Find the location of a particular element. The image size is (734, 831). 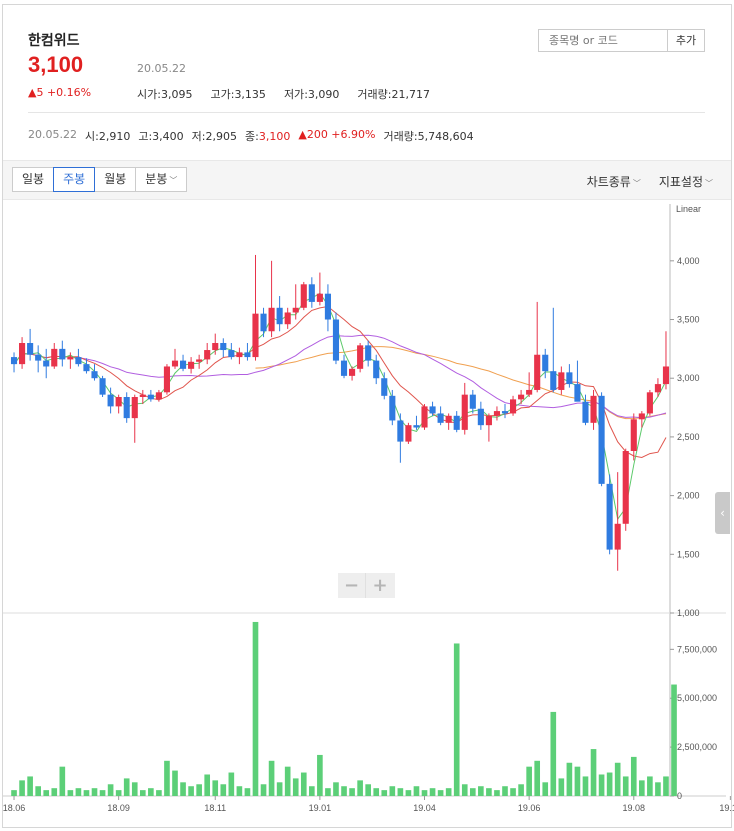

summary-low: 저가:3,090 is located at coordinates (311, 94).